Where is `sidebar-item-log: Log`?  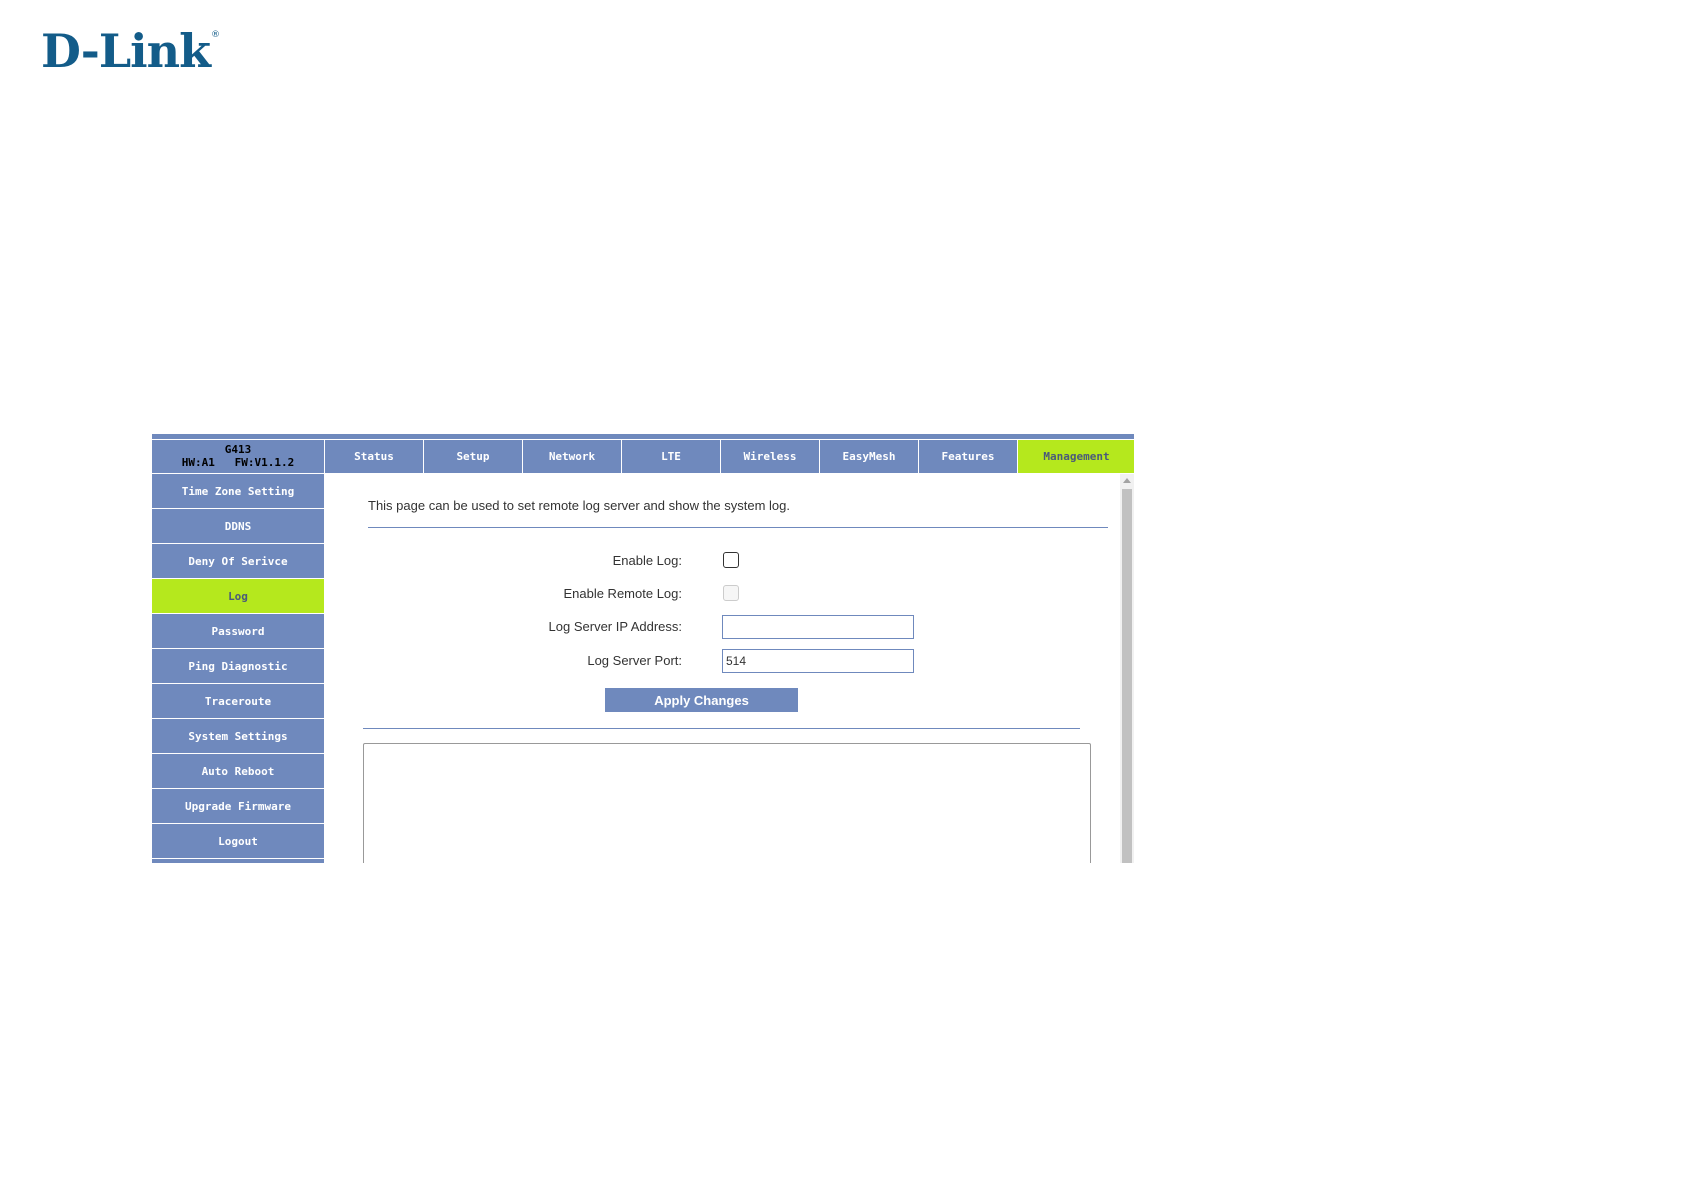 sidebar-item-log: Log is located at coordinates (238, 596).